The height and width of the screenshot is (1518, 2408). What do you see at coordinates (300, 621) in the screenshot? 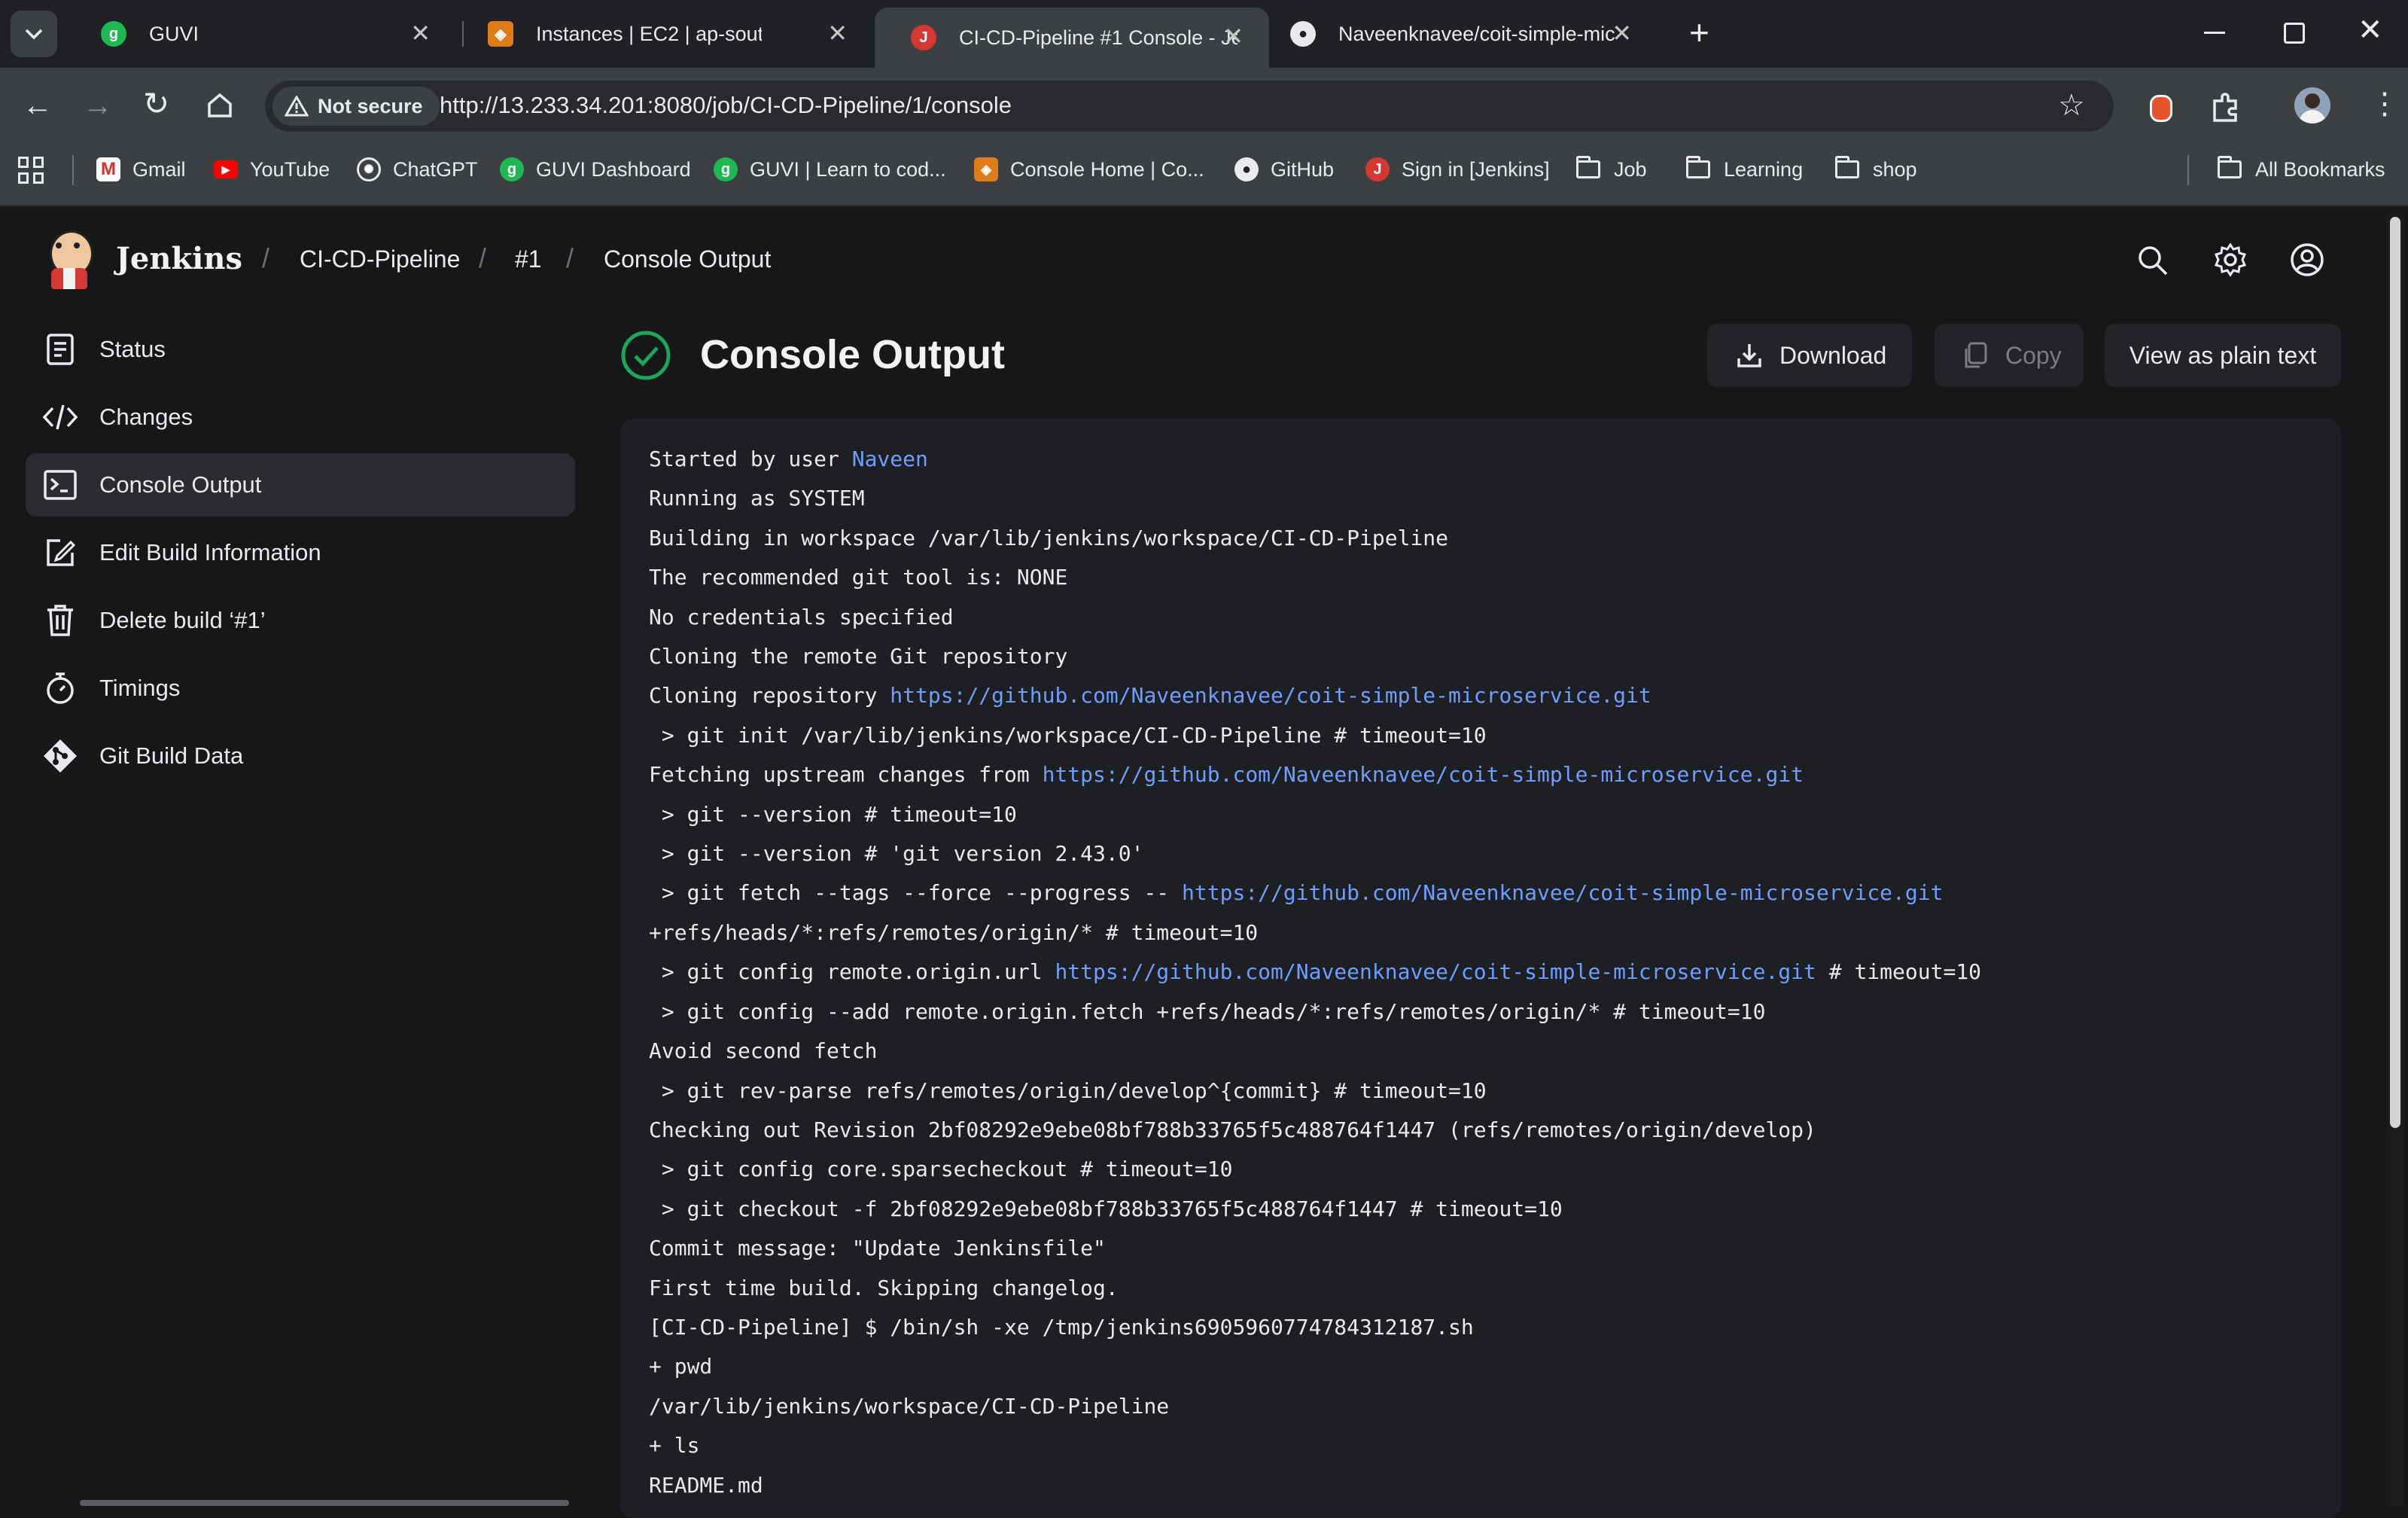
I see `sidebar-item-delete-build: Delete build ‘#1’` at bounding box center [300, 621].